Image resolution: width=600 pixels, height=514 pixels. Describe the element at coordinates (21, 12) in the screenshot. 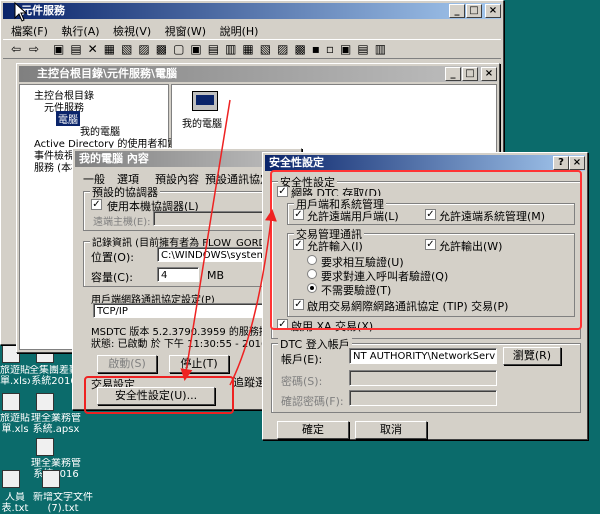

I see `mouse-cursor-icon` at that location.